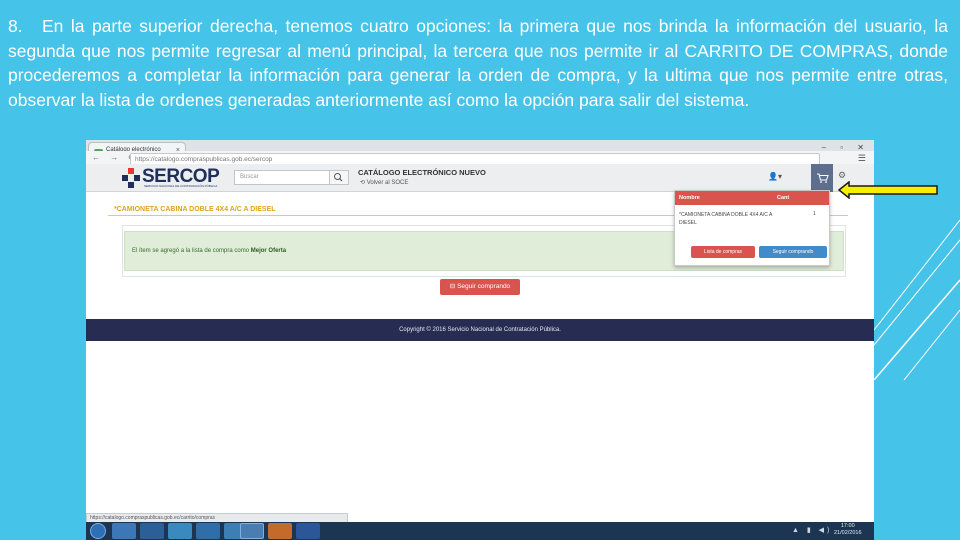 This screenshot has height=540, width=960. I want to click on search-button, so click(339, 177).